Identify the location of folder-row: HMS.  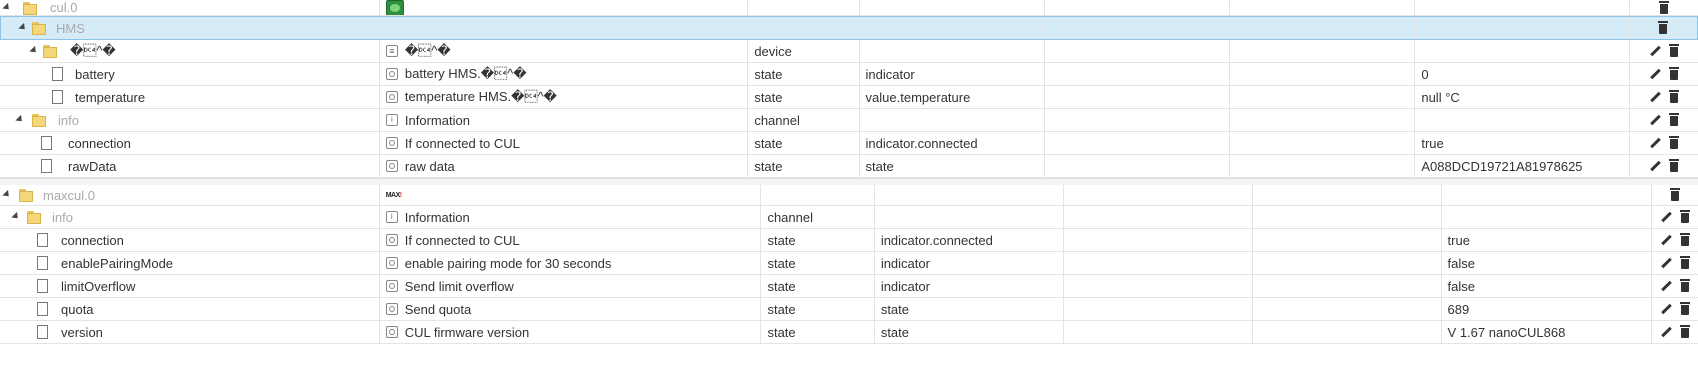
(849, 28).